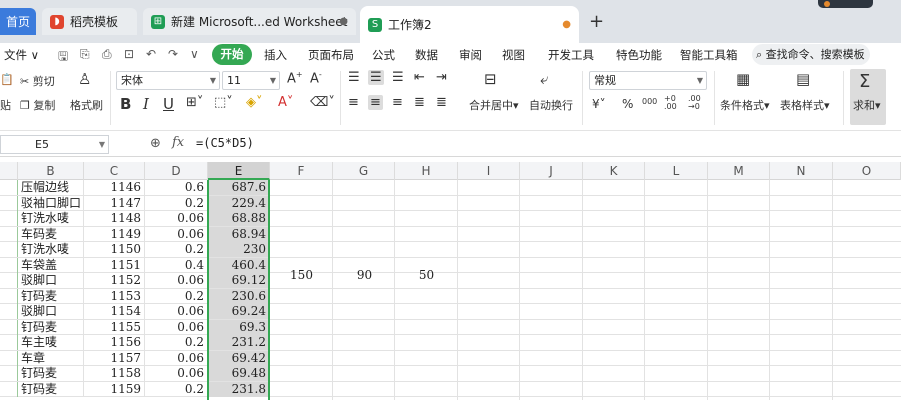  Describe the element at coordinates (239, 234) in the screenshot. I see `cell-E: 68.94` at that location.